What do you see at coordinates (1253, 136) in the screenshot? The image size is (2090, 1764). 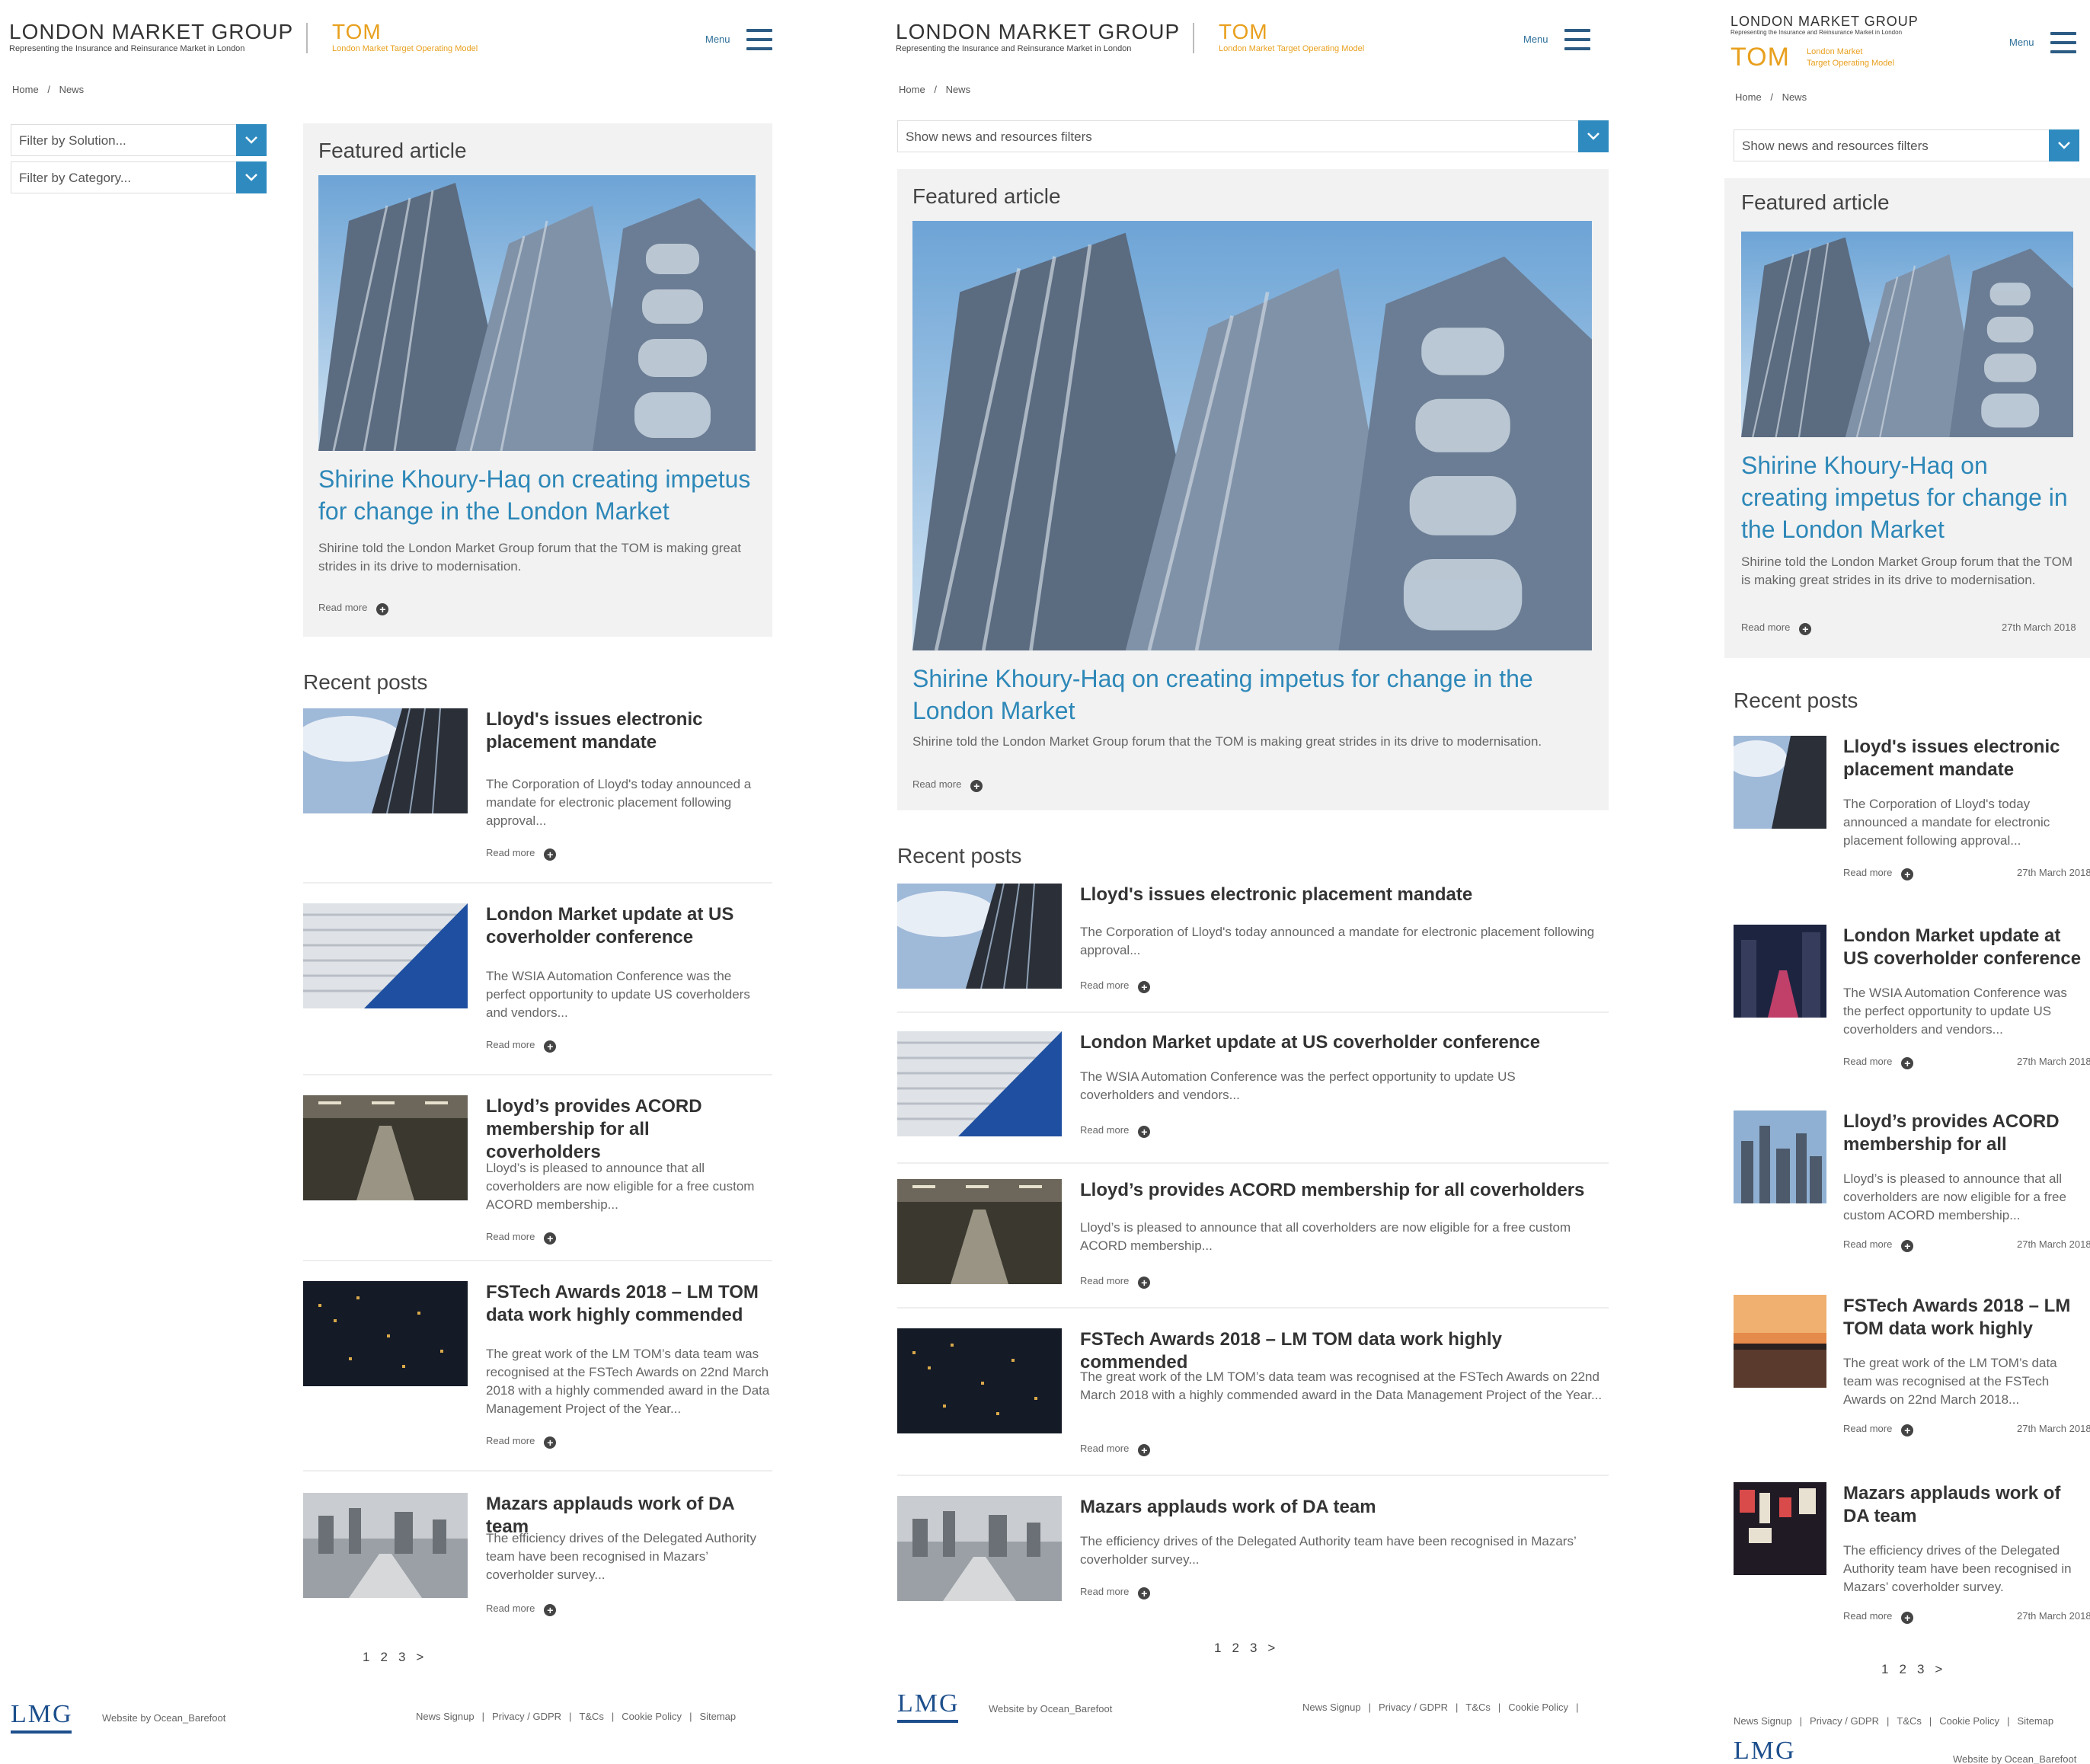 I see `show-filters-toggle: Show news and resources filters` at bounding box center [1253, 136].